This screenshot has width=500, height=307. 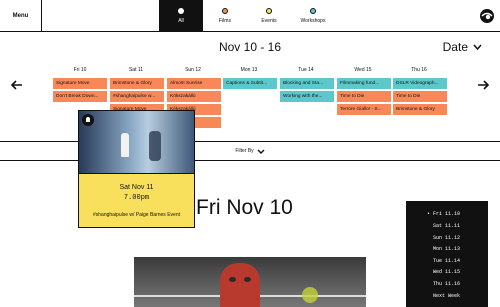 What do you see at coordinates (310, 295) in the screenshot?
I see `light-flare` at bounding box center [310, 295].